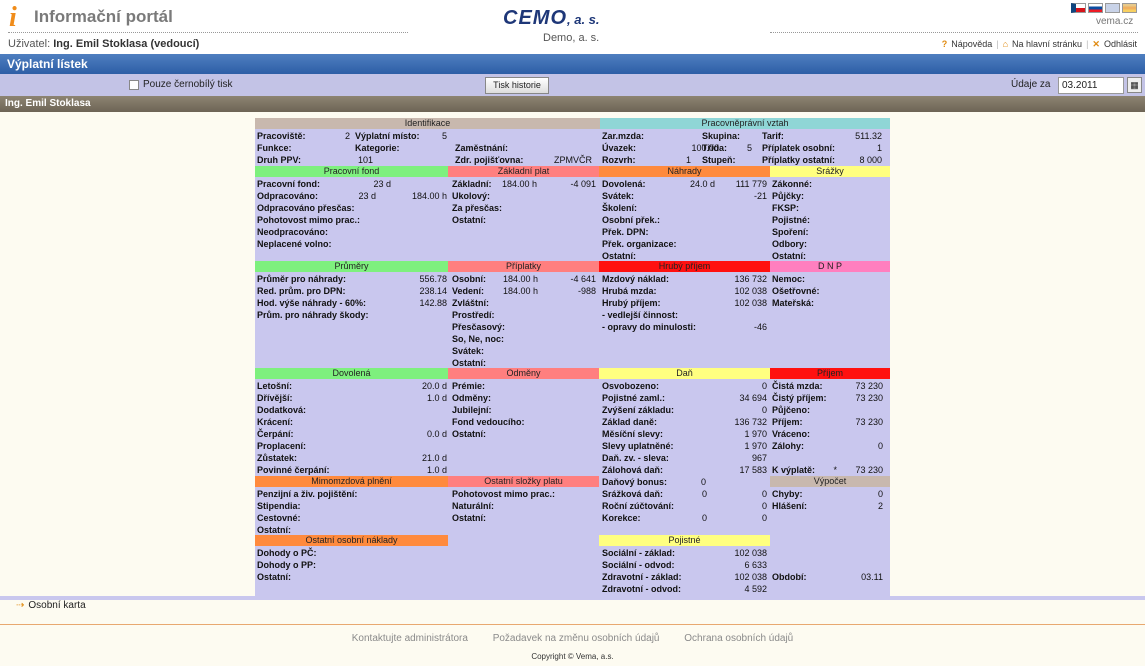 This screenshot has width=1145, height=666. I want to click on field-label-zar-mzda: Zar.mzda:, so click(623, 136).